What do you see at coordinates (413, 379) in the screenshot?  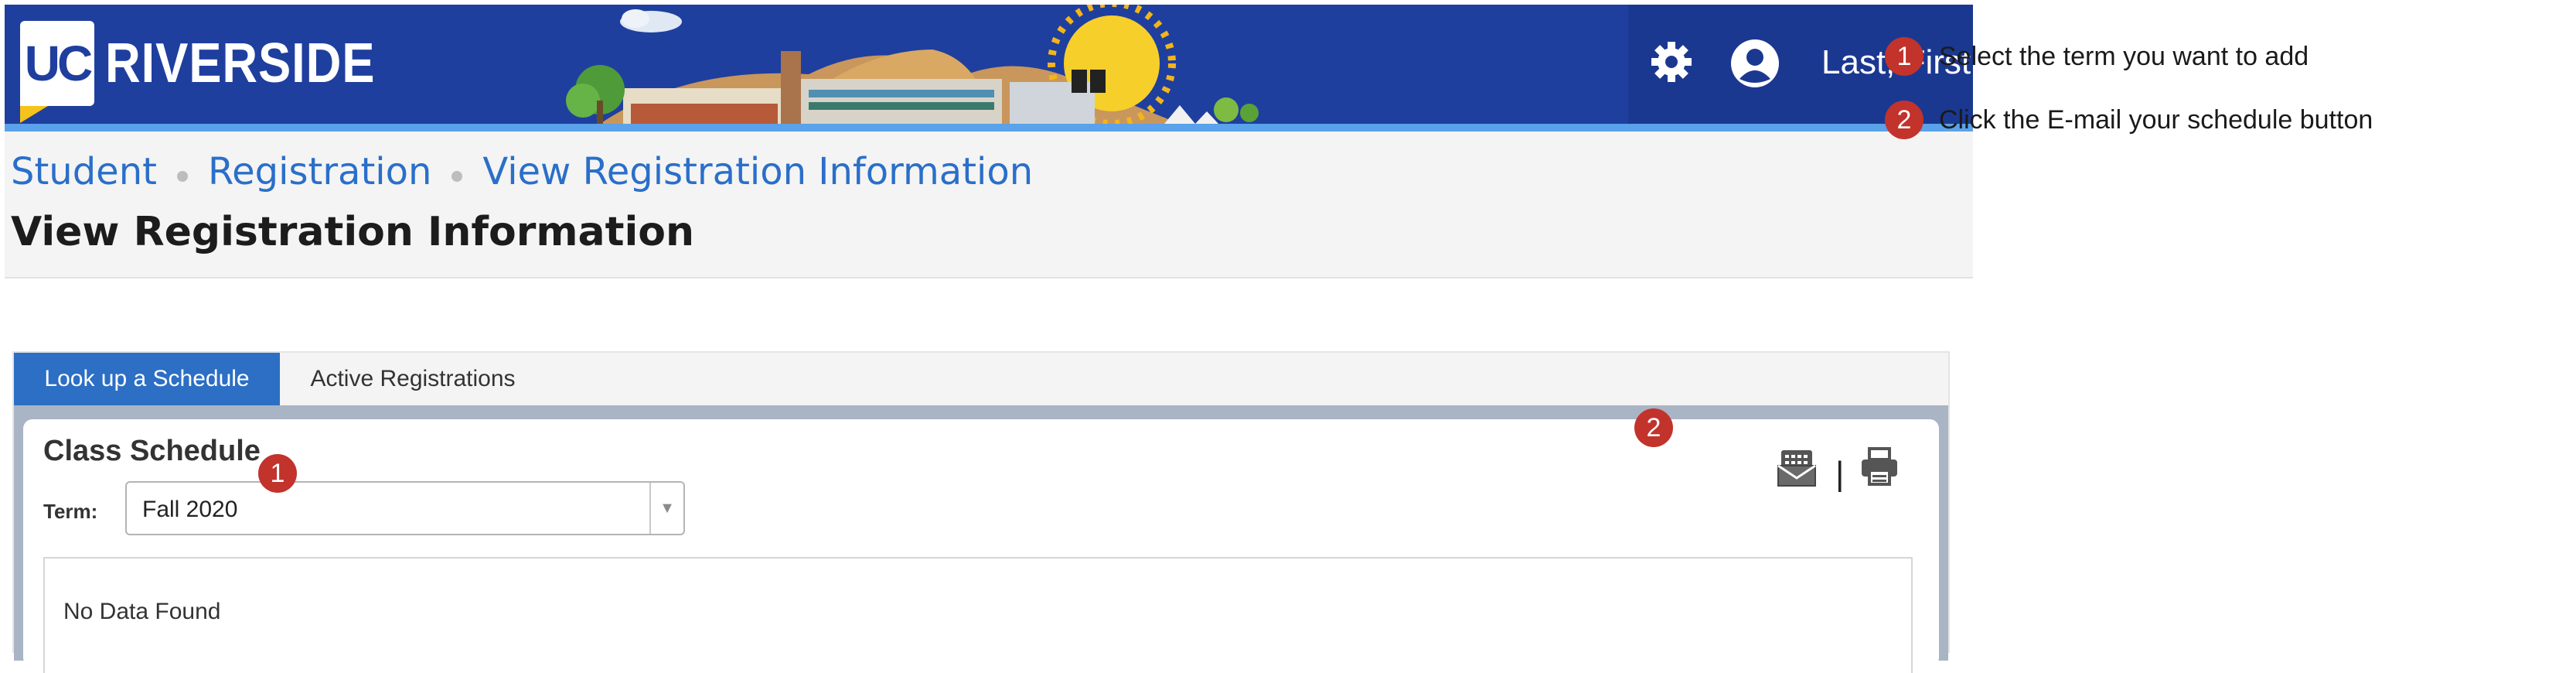 I see `tab-active-registrations: Active Registrations` at bounding box center [413, 379].